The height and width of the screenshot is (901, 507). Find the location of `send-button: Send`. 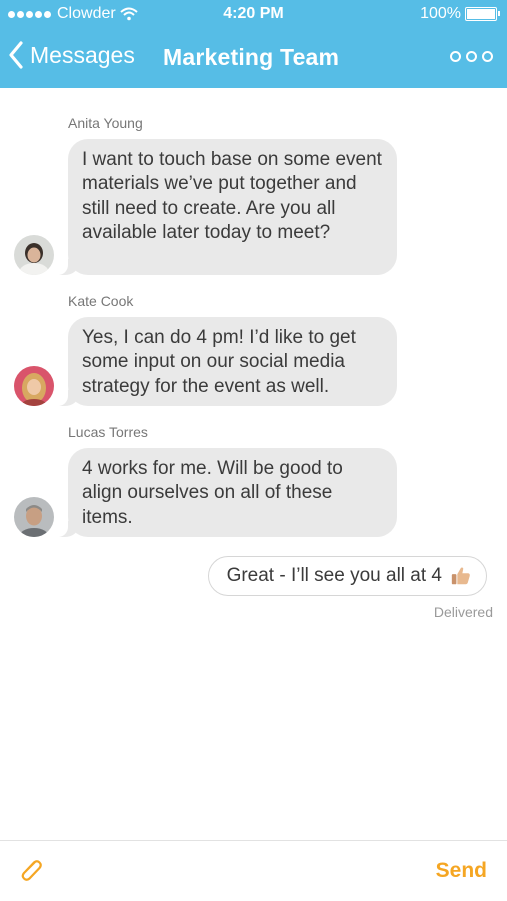

send-button: Send is located at coordinates (461, 871).